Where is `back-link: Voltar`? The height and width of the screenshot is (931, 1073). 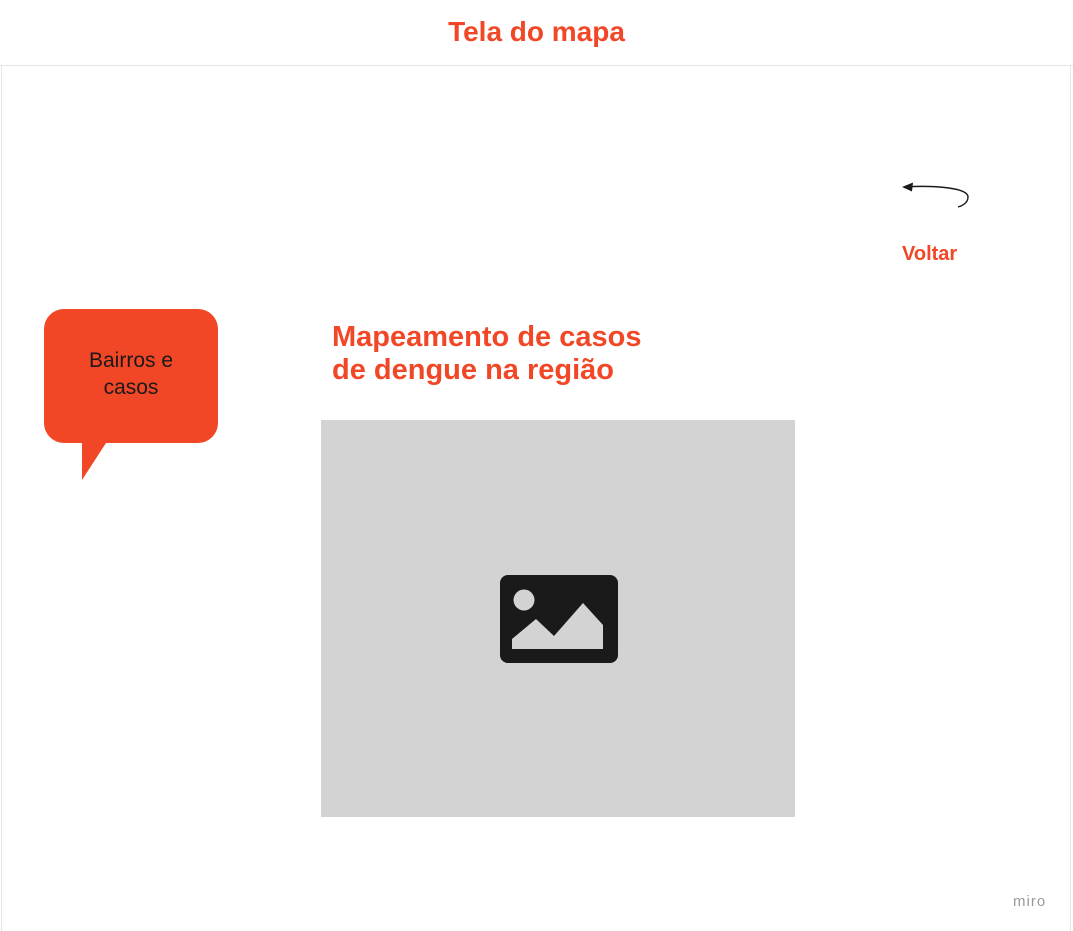
back-link: Voltar is located at coordinates (929, 254).